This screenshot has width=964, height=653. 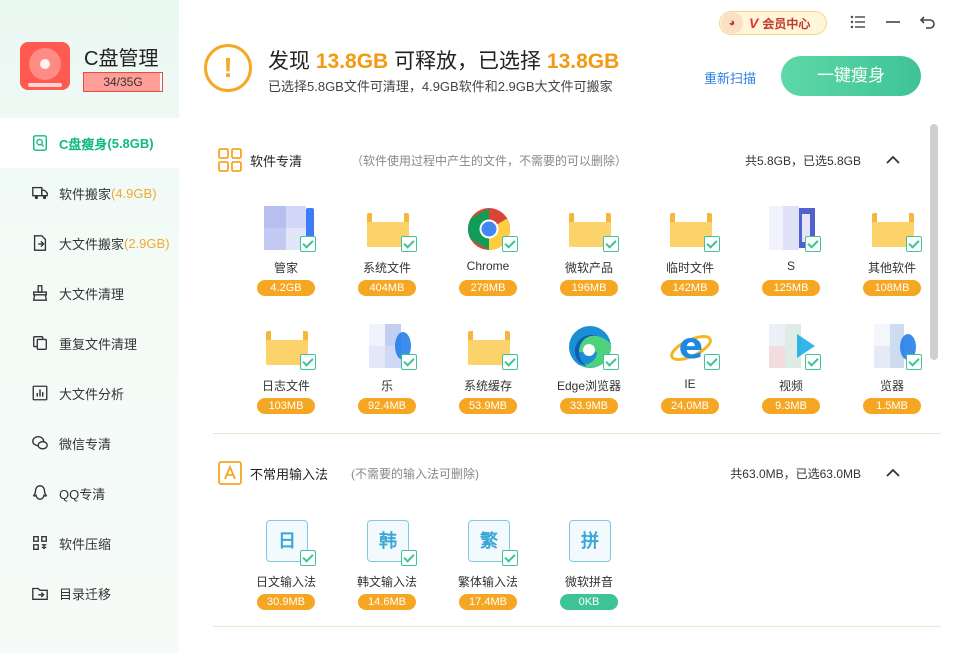 I want to click on scan-subline: 已选择5.8GB文件可清理，4.9GB软件和2.9GB大文件可搬家, so click(x=440, y=86).